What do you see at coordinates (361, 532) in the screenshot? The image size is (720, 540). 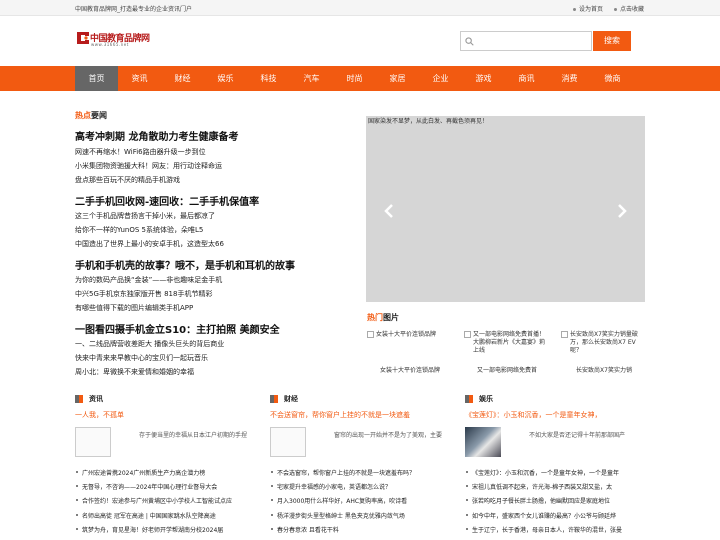 I see `list-item: 春分春意浓 且看花干料` at bounding box center [361, 532].